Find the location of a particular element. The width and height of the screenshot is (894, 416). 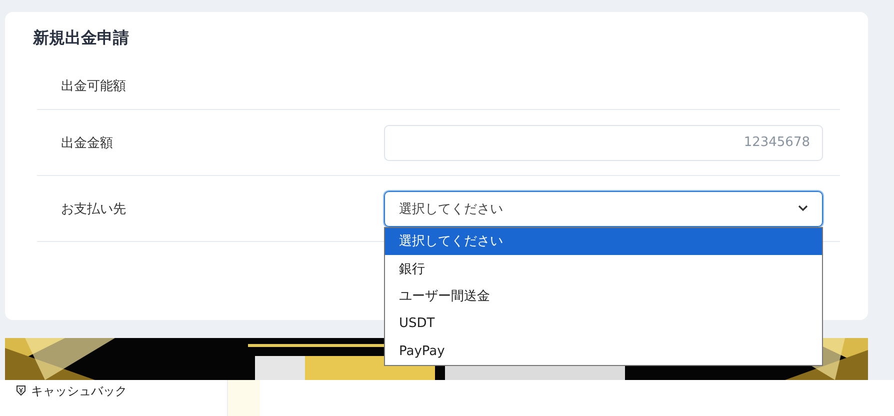

caret-icon is located at coordinates (803, 208).